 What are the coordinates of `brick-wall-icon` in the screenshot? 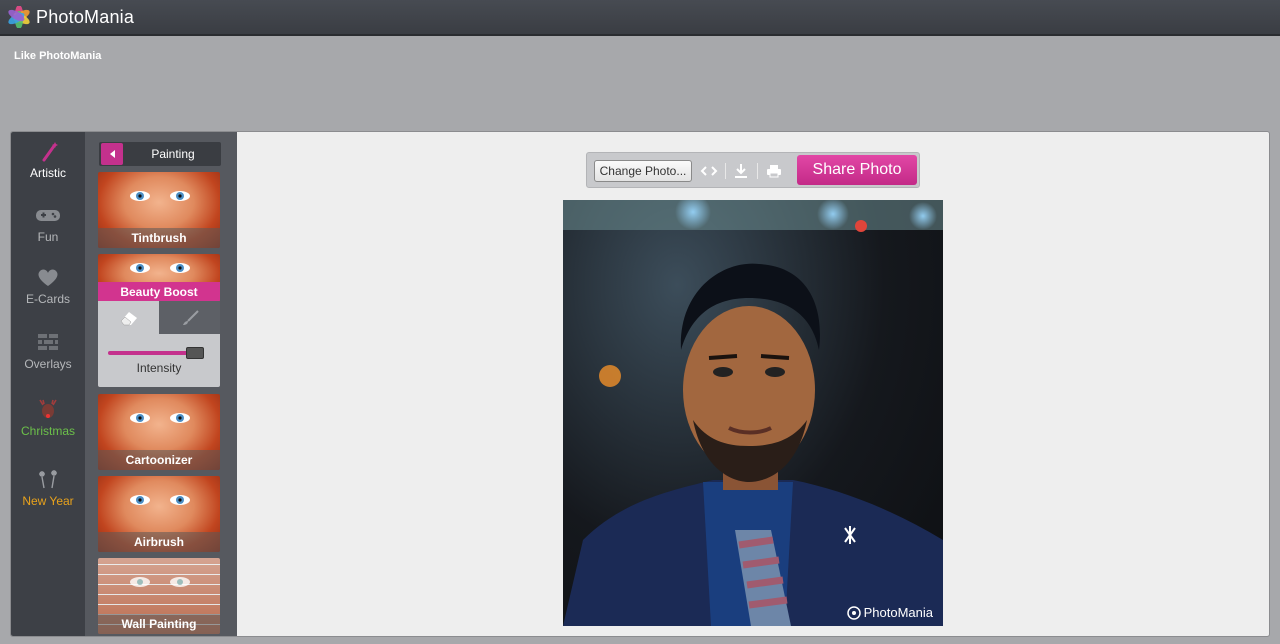 It's located at (48, 342).